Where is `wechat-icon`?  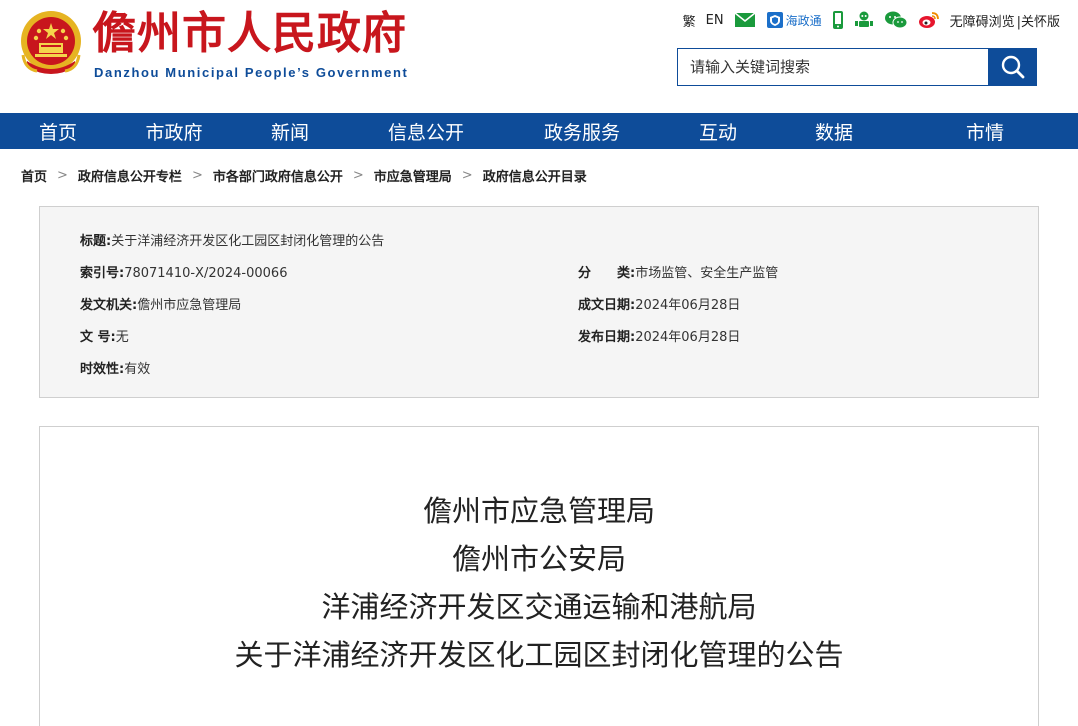
wechat-icon is located at coordinates (896, 20).